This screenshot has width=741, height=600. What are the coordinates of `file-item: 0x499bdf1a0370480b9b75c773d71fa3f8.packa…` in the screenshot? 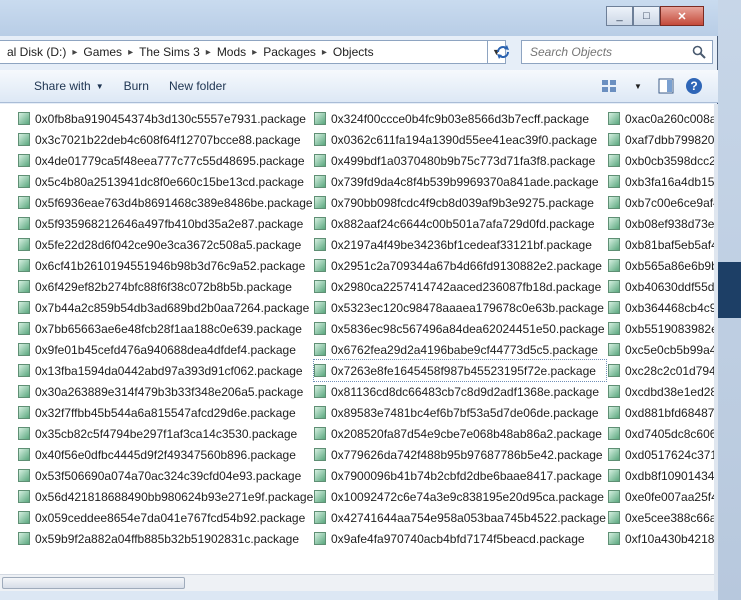 It's located at (460, 160).